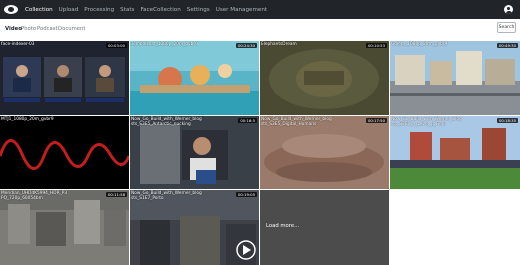 The width and height of the screenshot is (520, 265). I want to click on nav-settings: Settings, so click(198, 10).